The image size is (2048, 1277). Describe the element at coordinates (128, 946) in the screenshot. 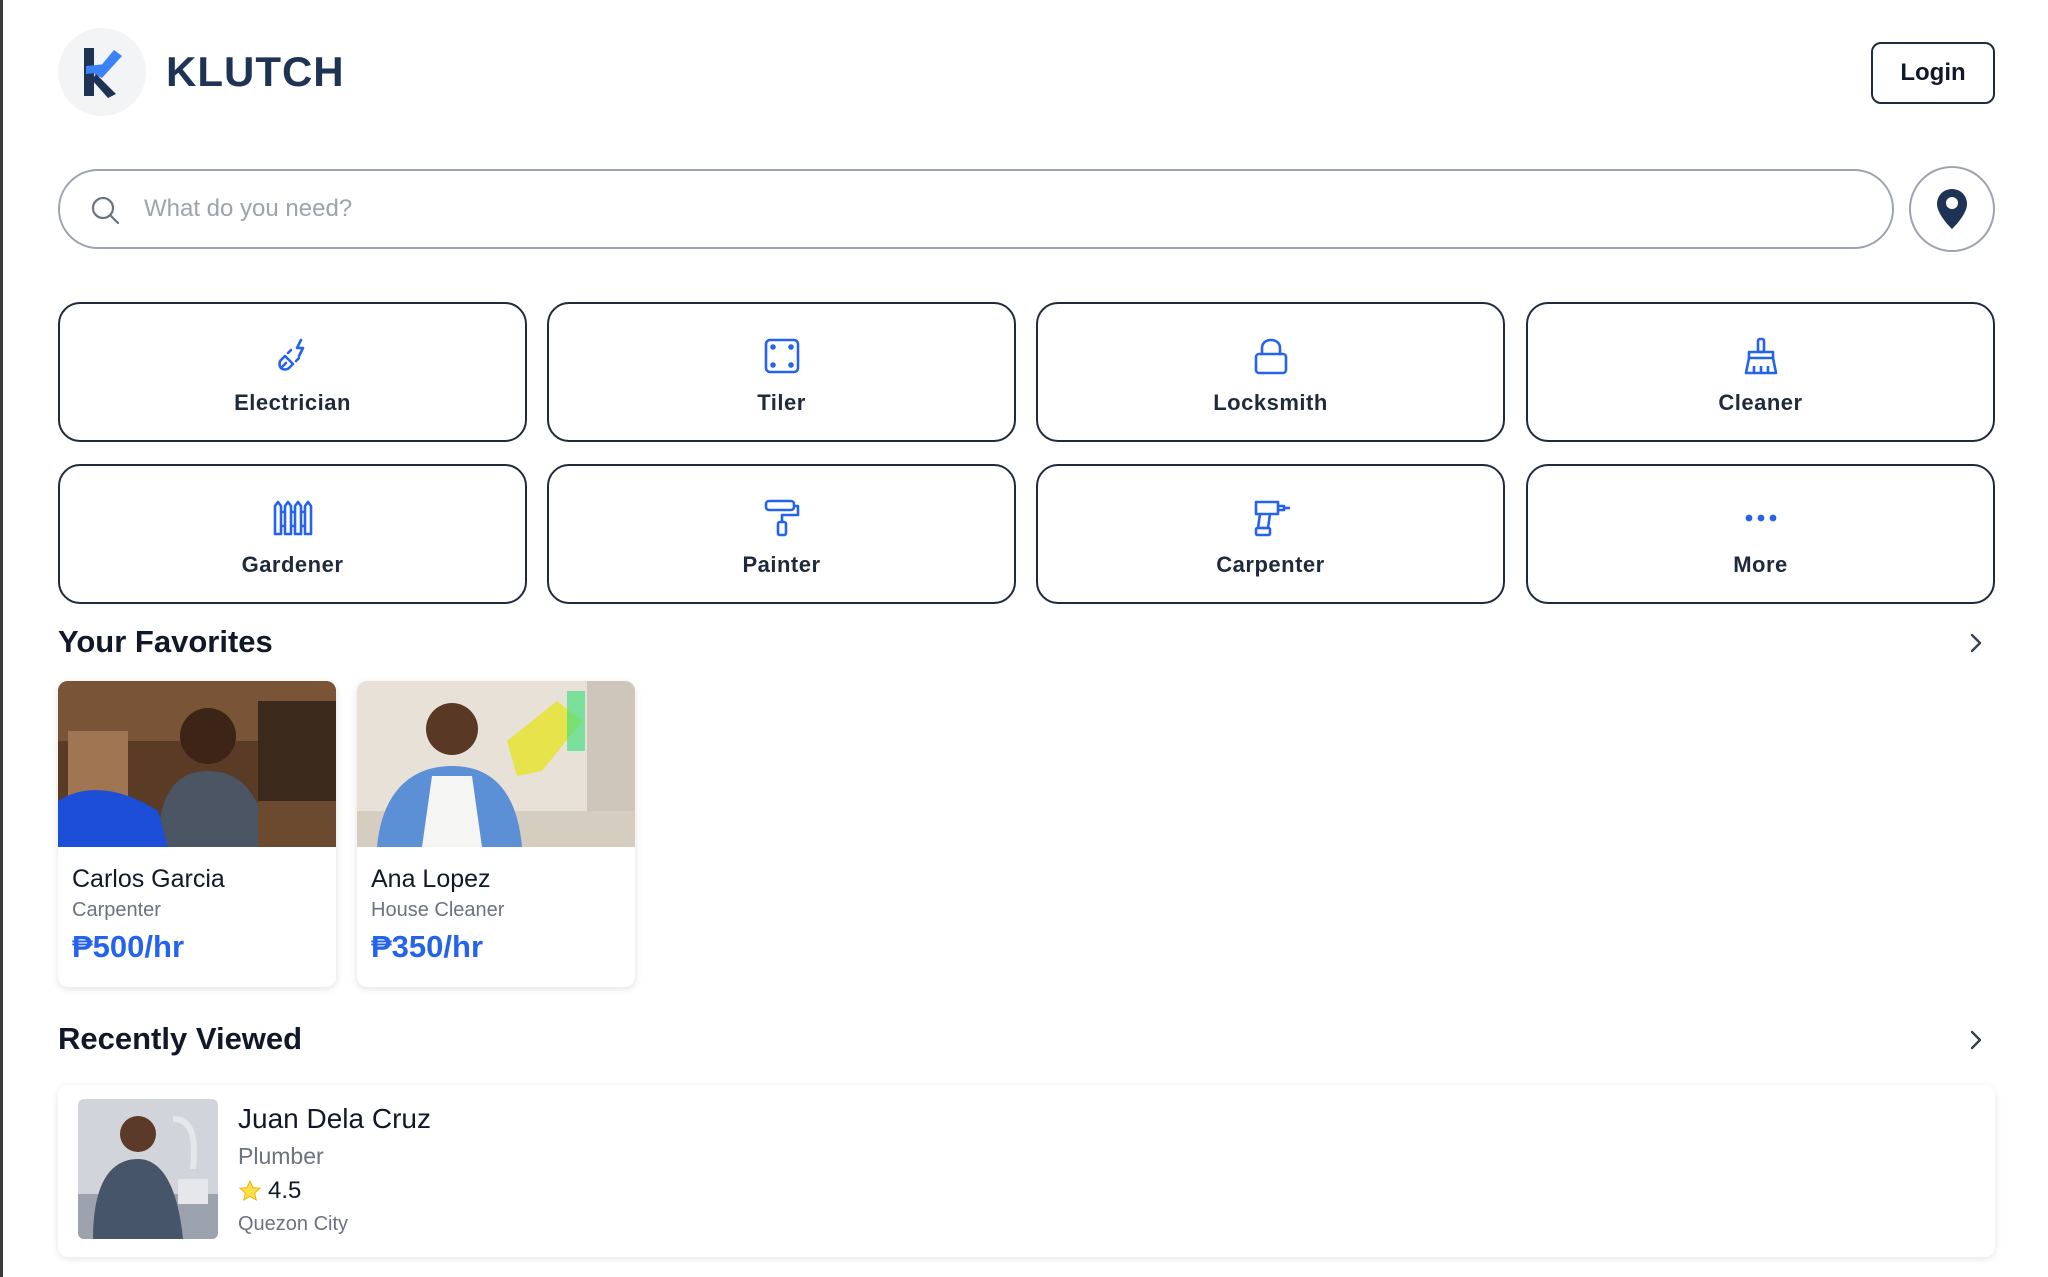

I see `provider-rate: ₱500/hr` at that location.